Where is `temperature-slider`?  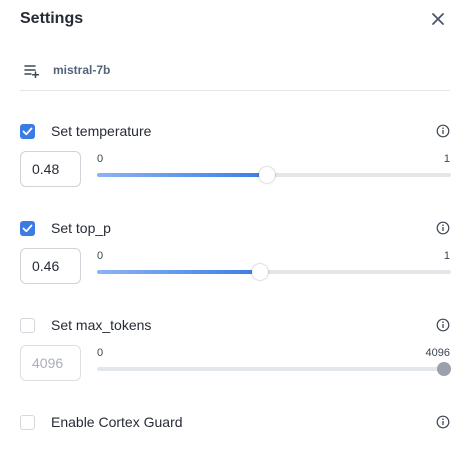
temperature-slider is located at coordinates (274, 175).